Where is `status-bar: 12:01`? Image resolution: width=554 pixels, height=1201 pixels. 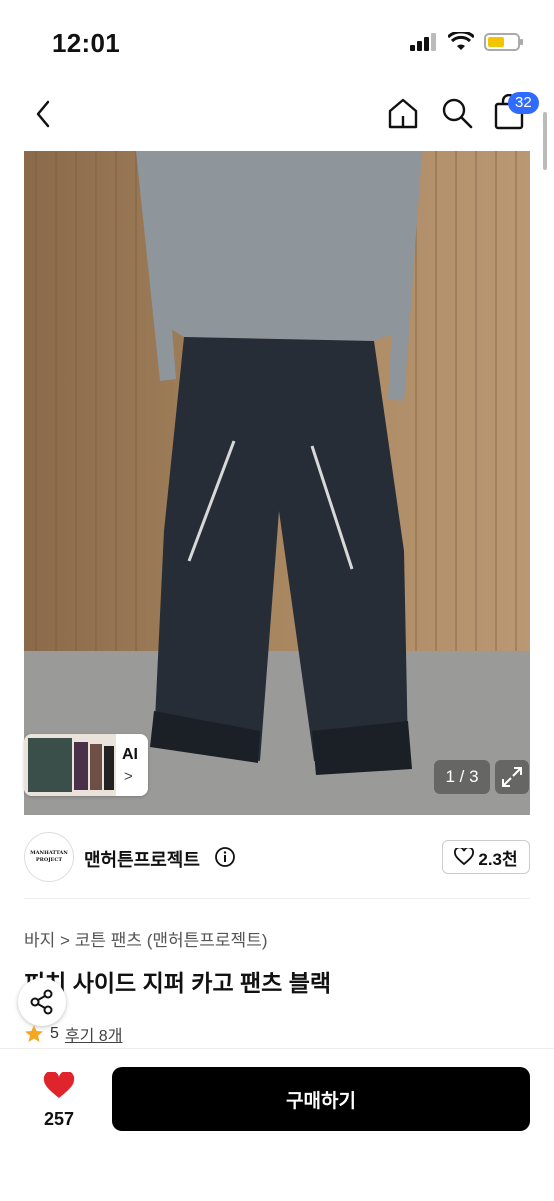 status-bar: 12:01 is located at coordinates (277, 44).